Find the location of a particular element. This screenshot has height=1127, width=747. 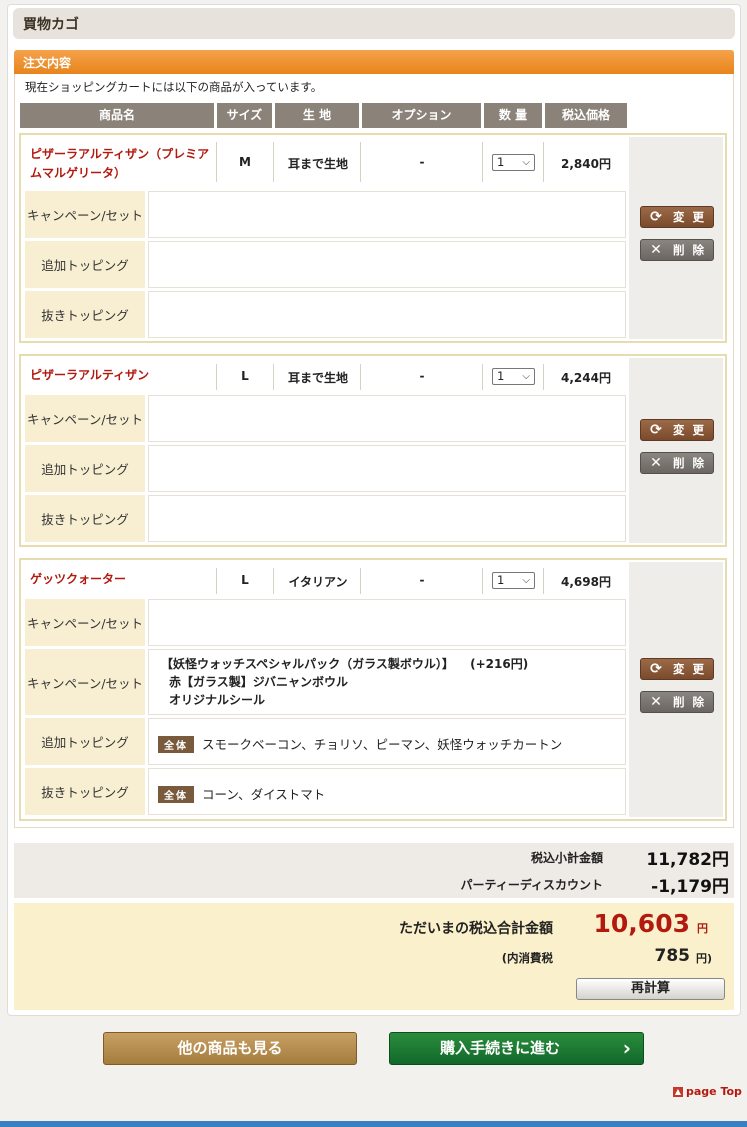

total-unit: 円 is located at coordinates (702, 928).